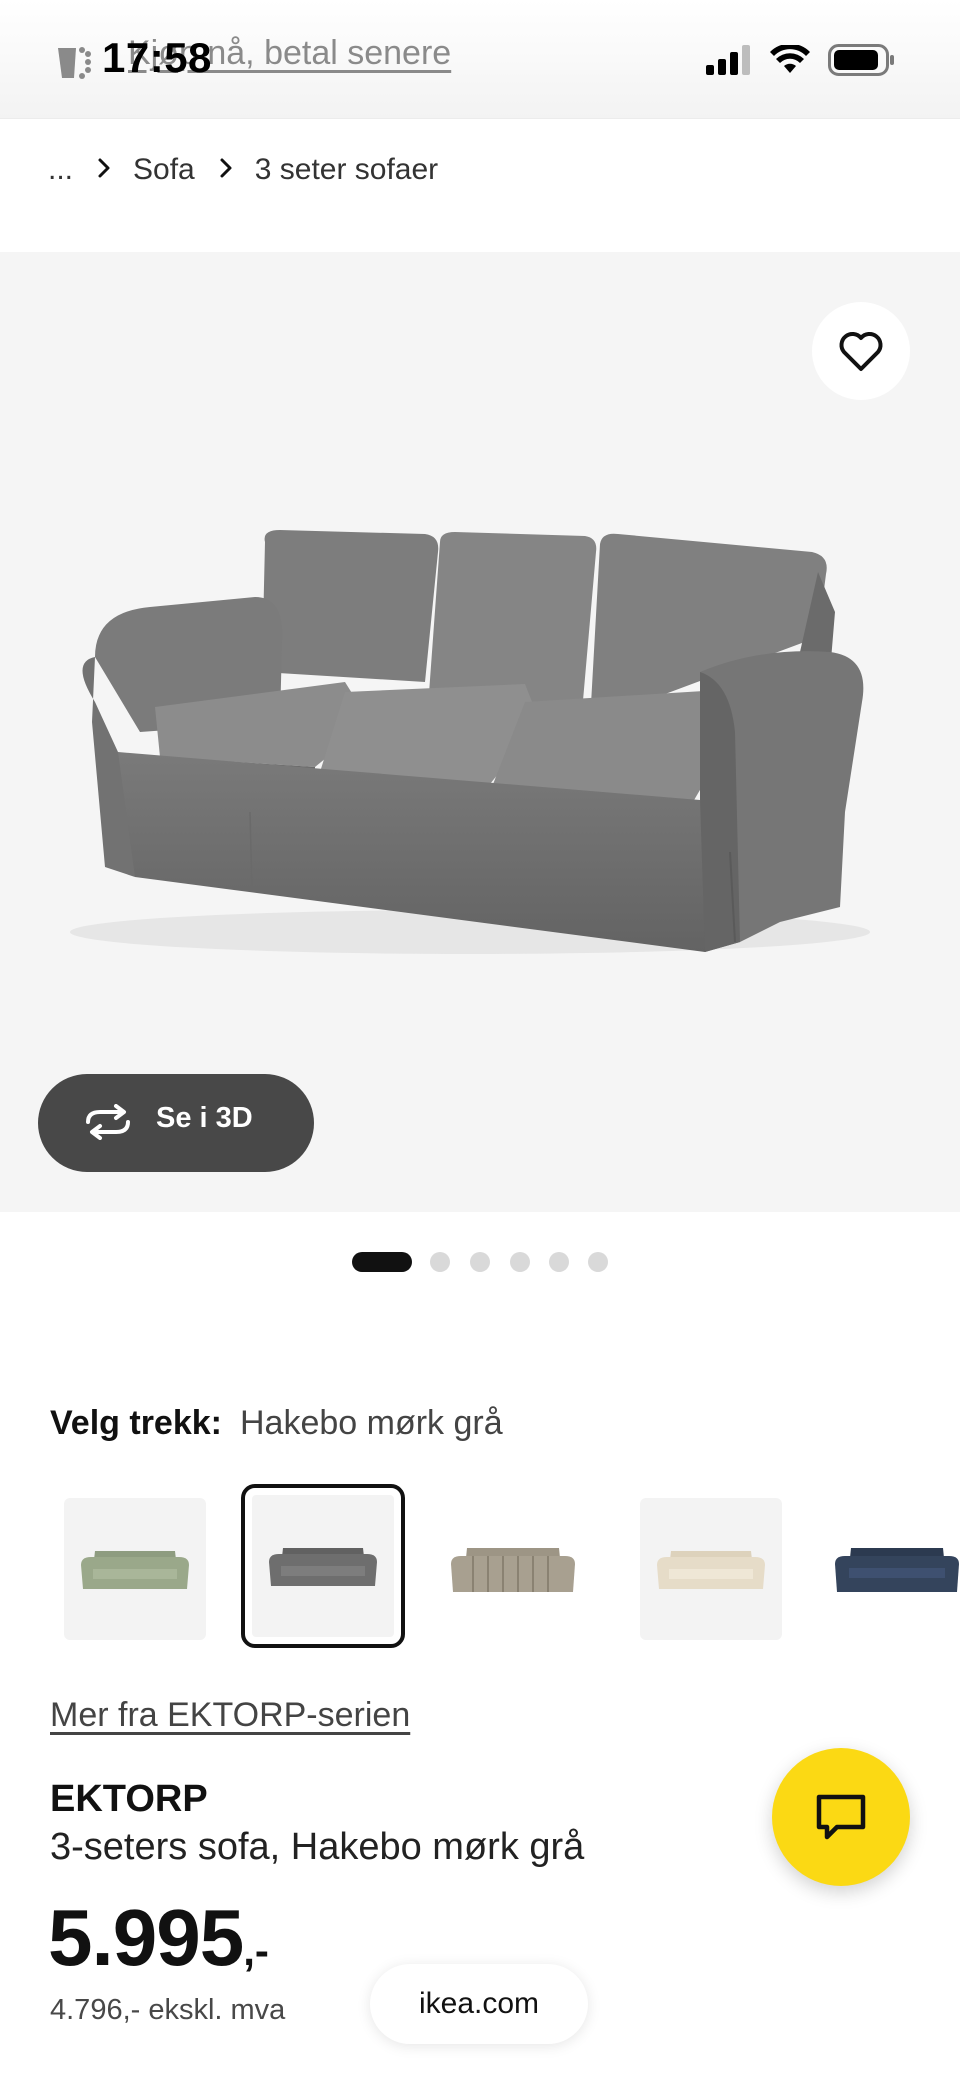 This screenshot has width=960, height=2078. I want to click on breadcrumb: ... Sofa 3 seter sofaer, so click(243, 170).